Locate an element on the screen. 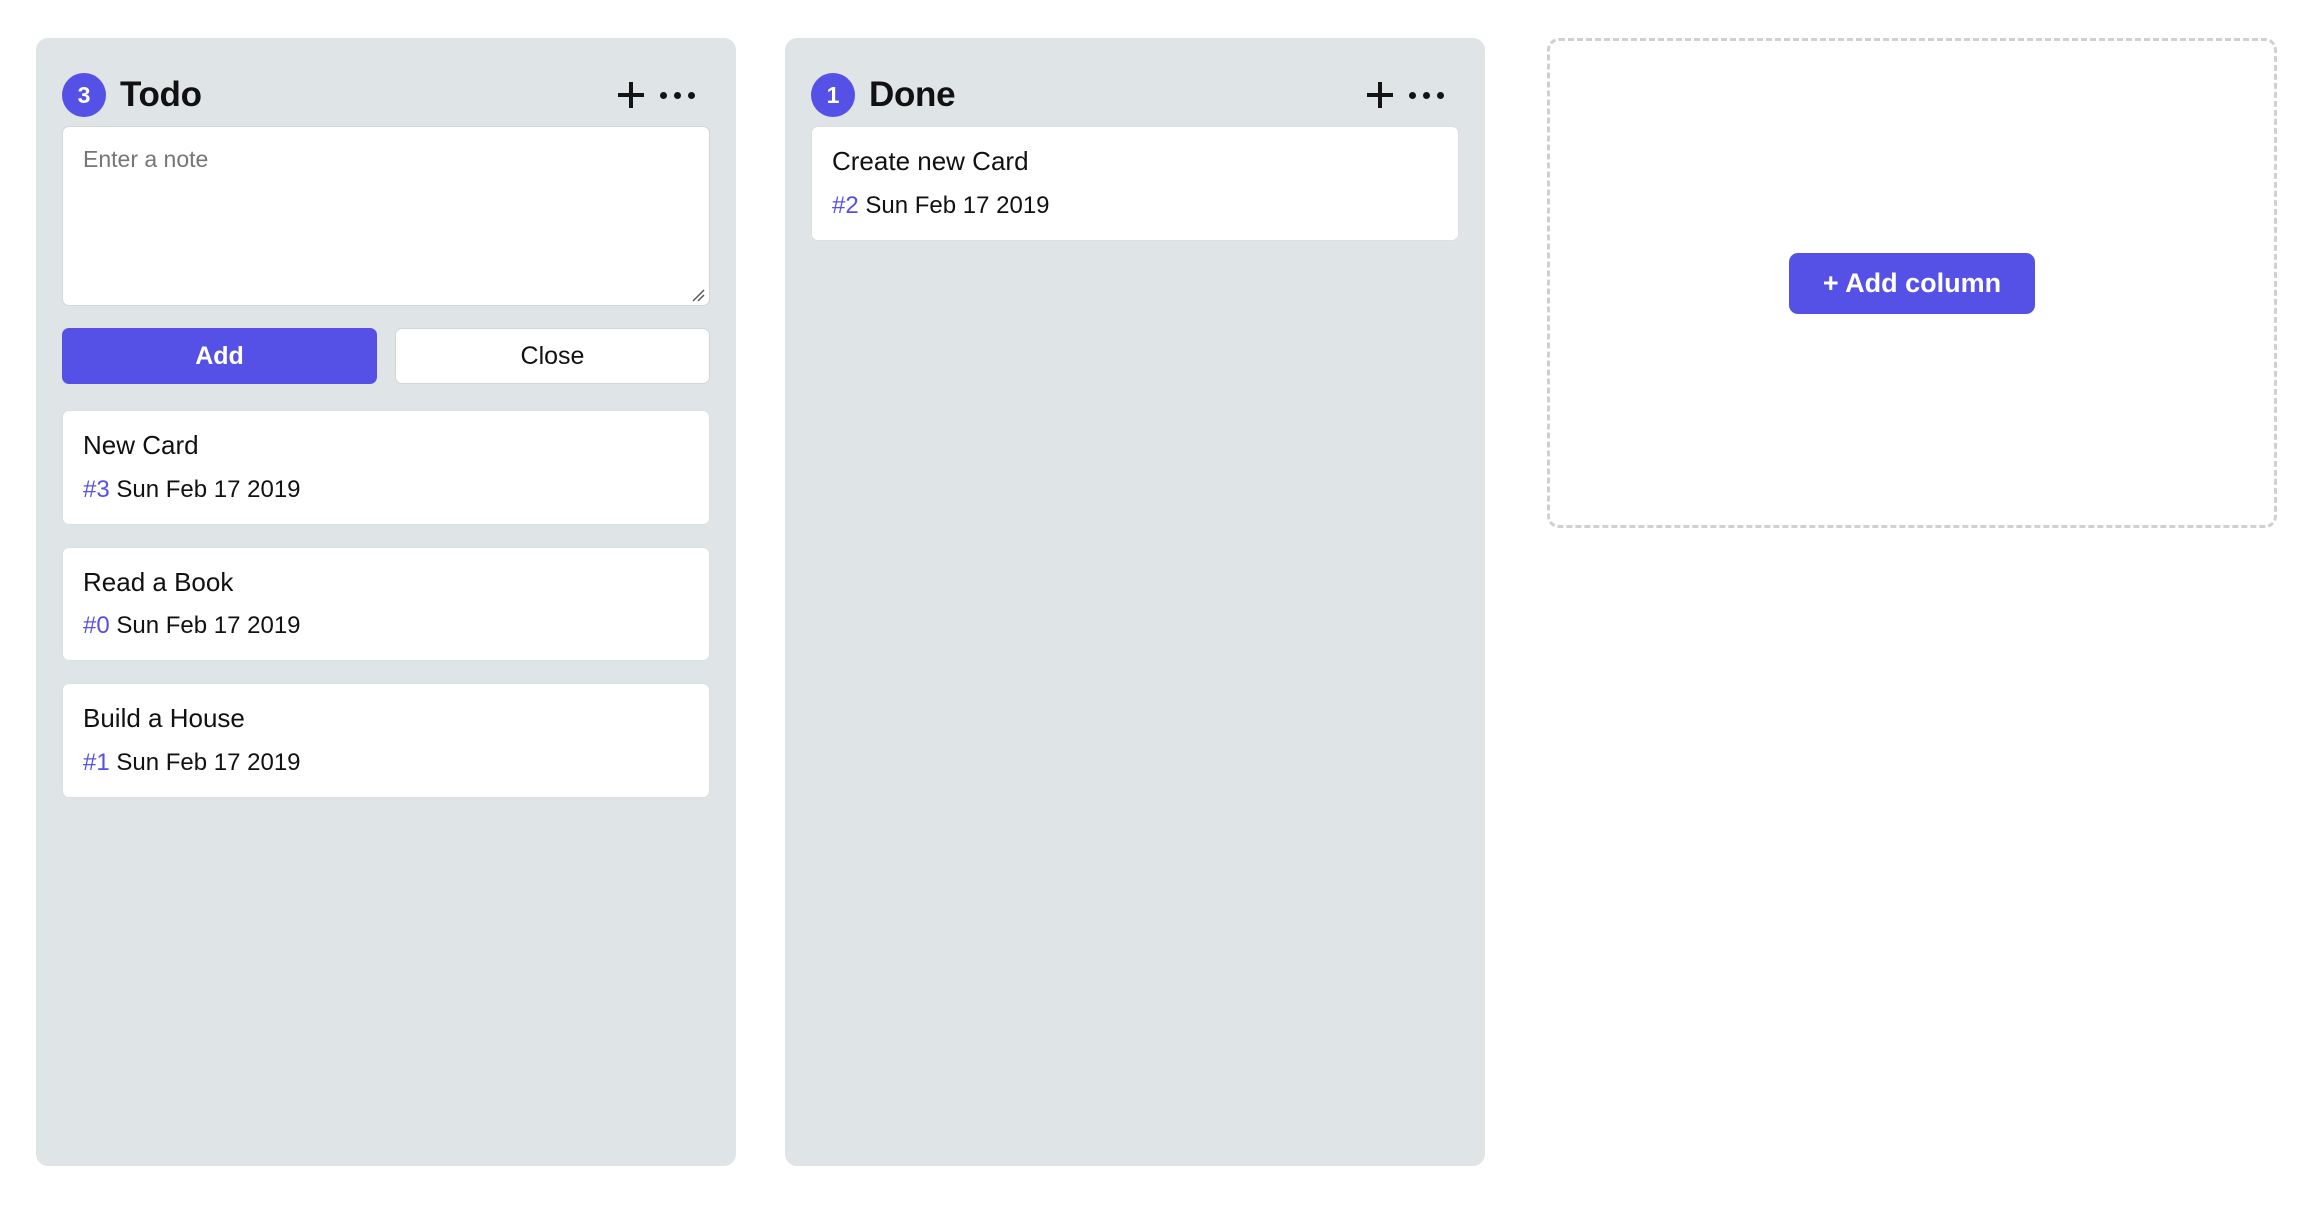 Image resolution: width=2304 pixels, height=1224 pixels. note-composer is located at coordinates (386, 216).